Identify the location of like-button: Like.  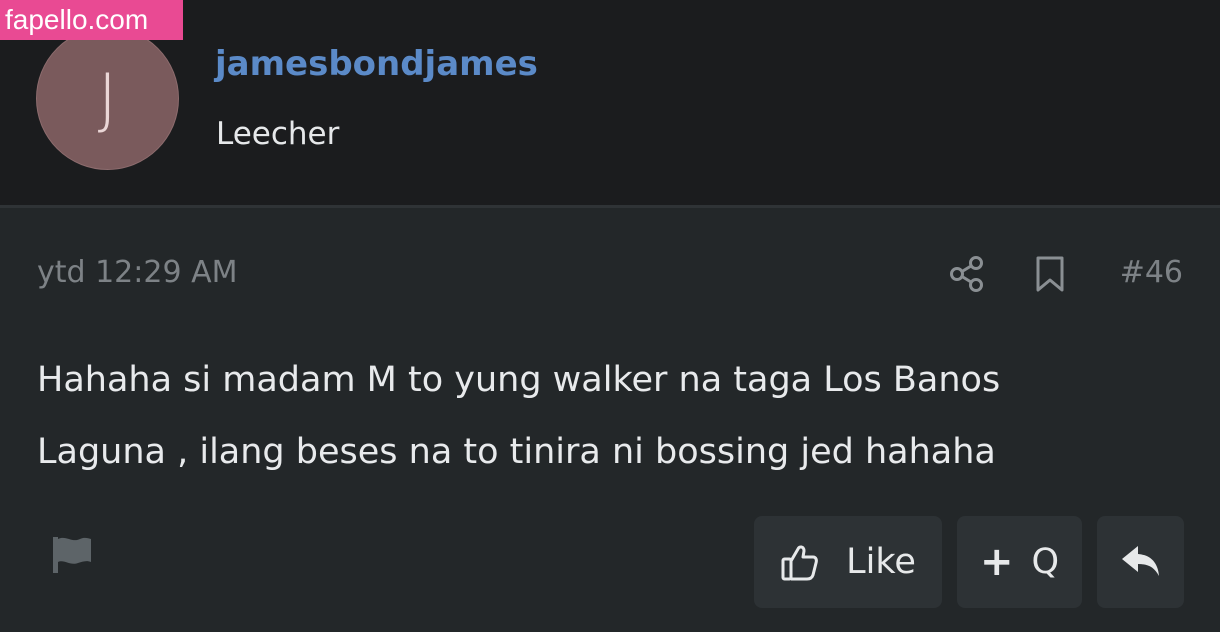
(848, 562).